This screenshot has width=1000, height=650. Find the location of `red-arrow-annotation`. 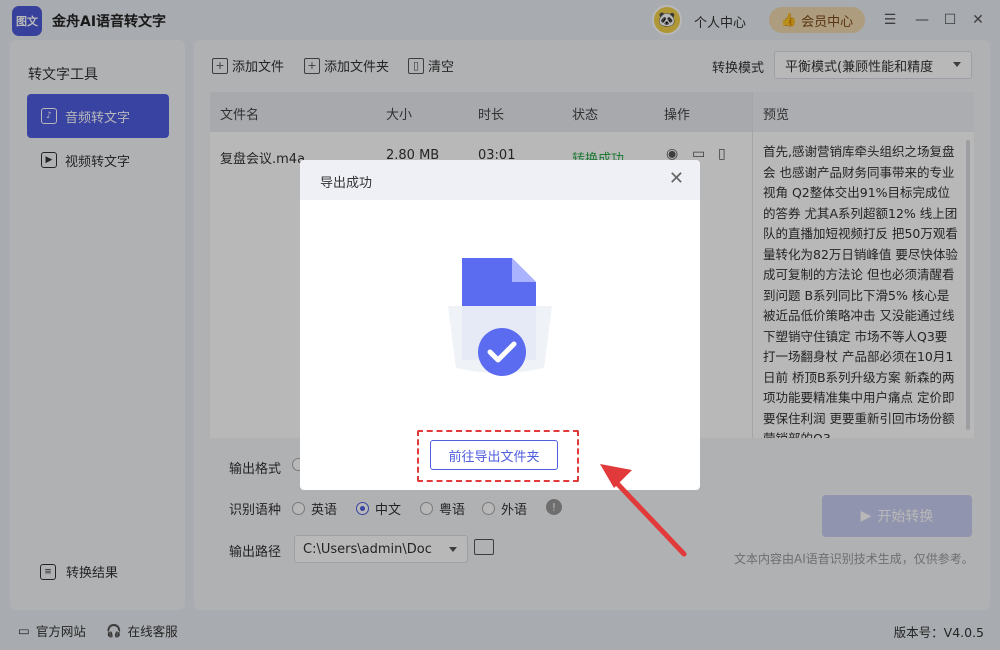

red-arrow-annotation is located at coordinates (643, 510).